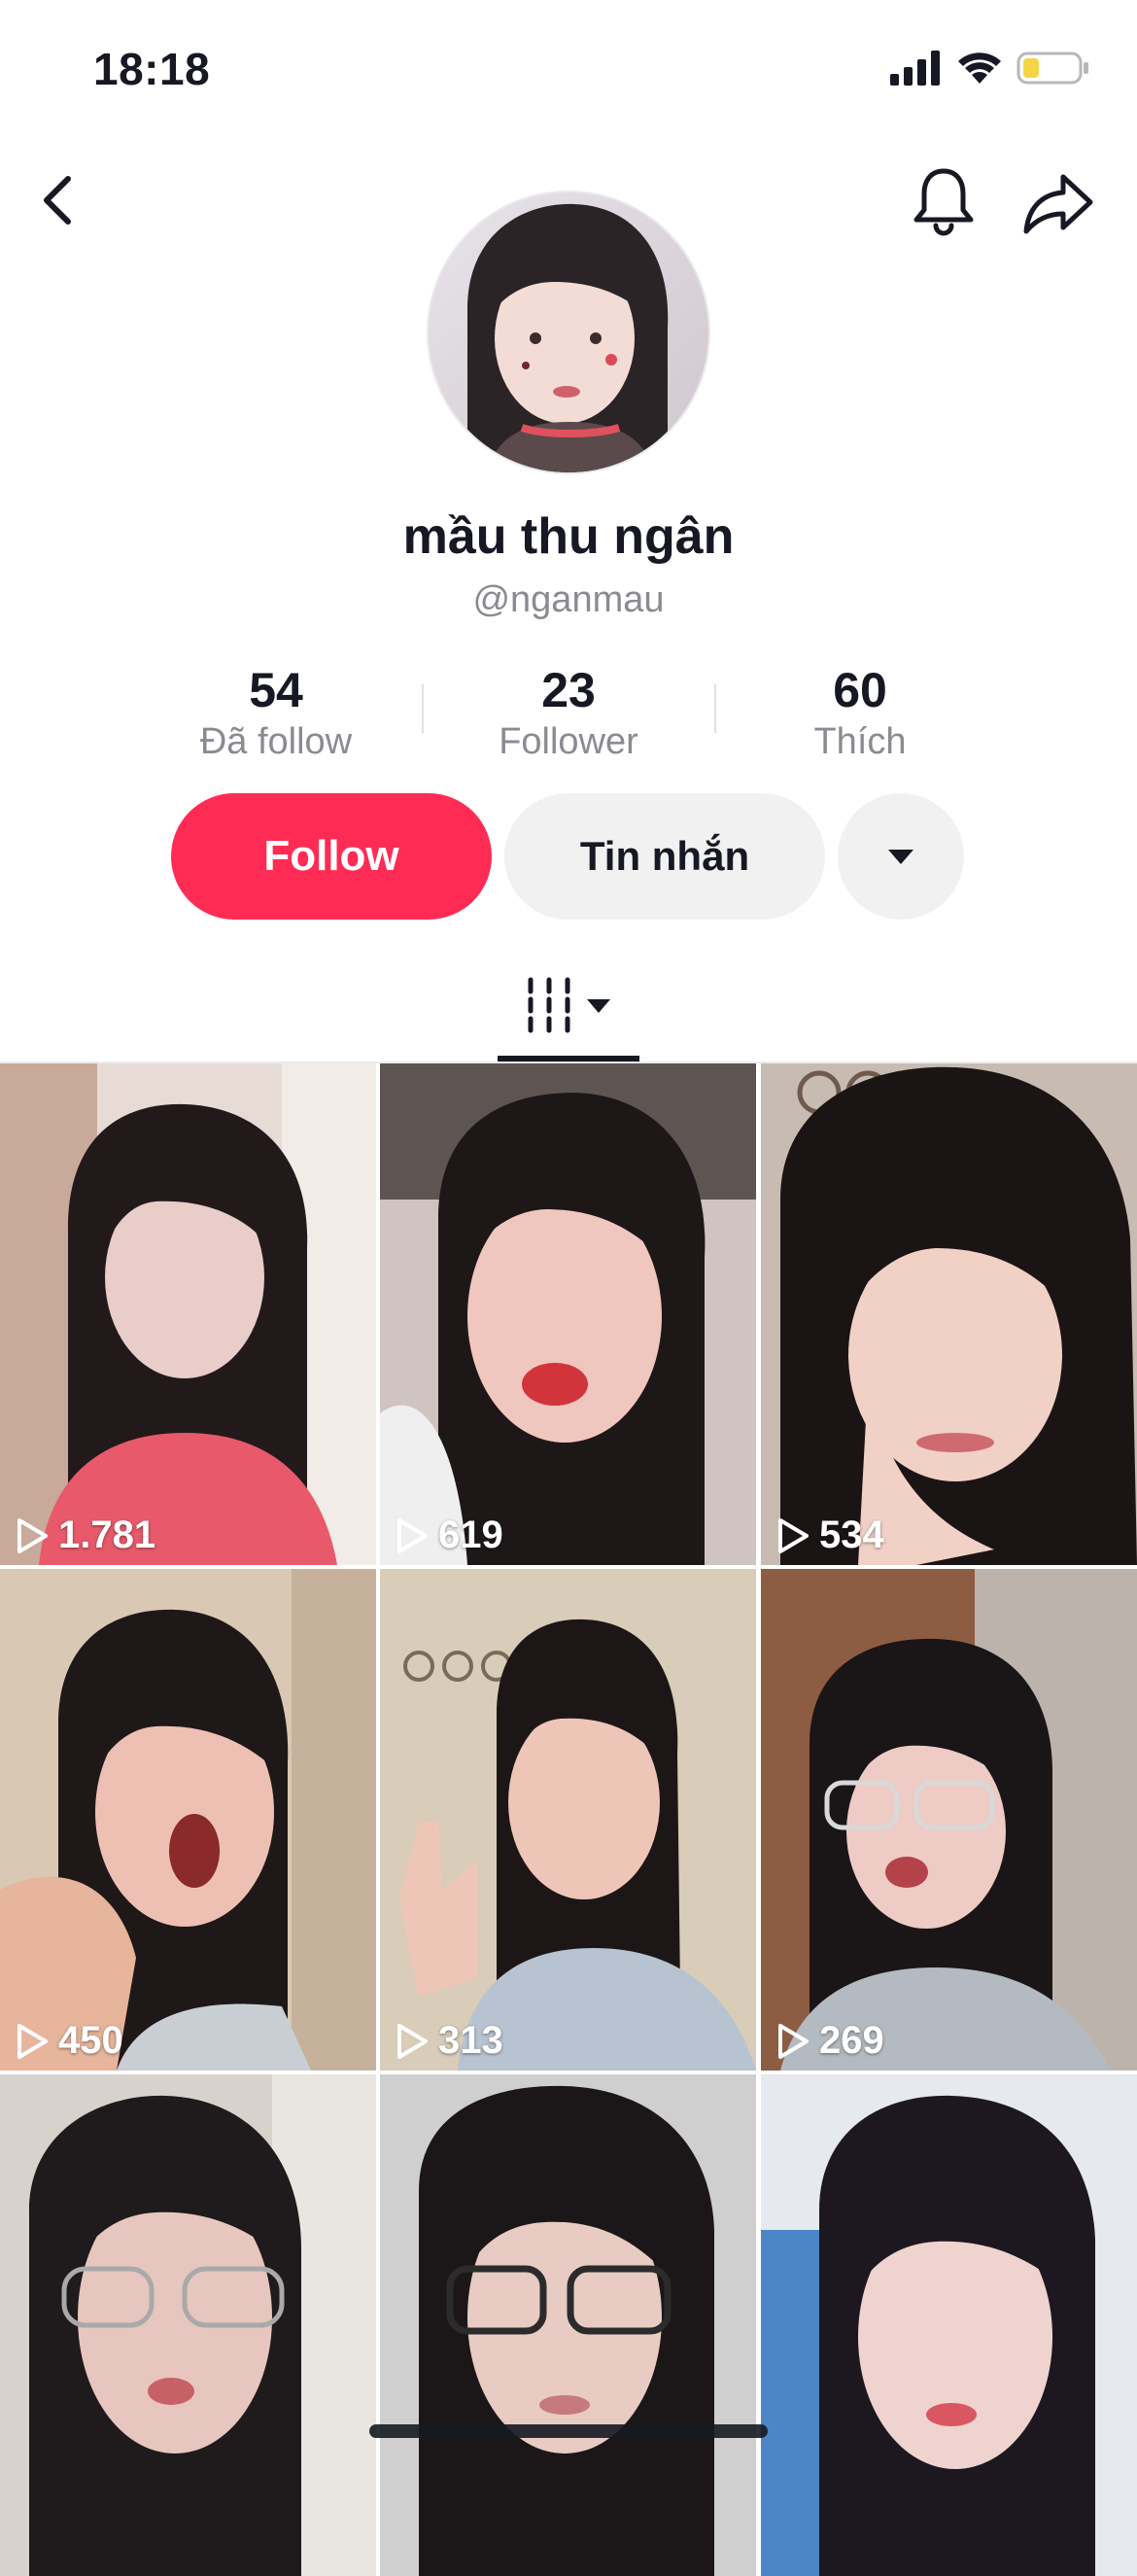 The image size is (1137, 2576). Describe the element at coordinates (152, 69) in the screenshot. I see `status-time: 18:18` at that location.